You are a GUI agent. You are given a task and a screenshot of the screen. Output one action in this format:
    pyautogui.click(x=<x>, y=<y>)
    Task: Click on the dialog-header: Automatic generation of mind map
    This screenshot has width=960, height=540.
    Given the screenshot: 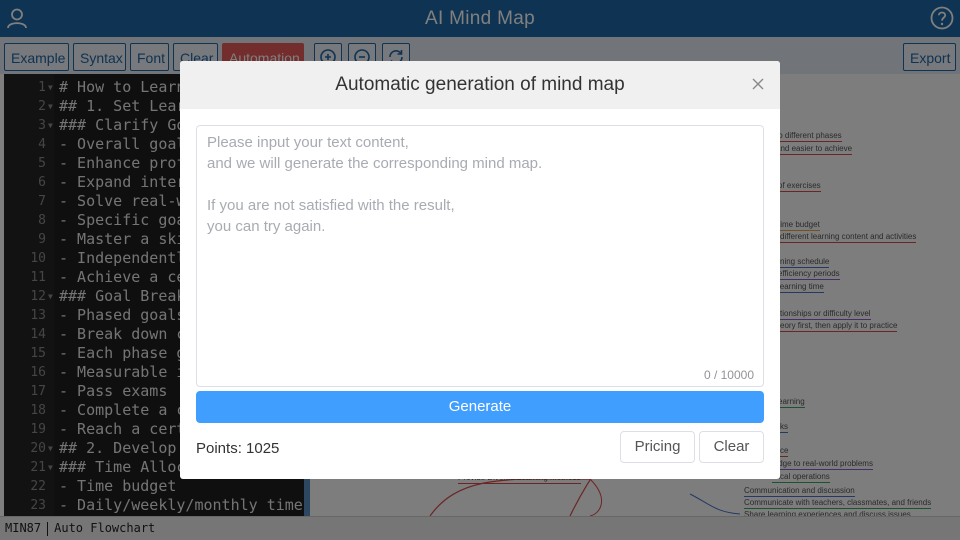 What is the action you would take?
    pyautogui.click(x=480, y=85)
    